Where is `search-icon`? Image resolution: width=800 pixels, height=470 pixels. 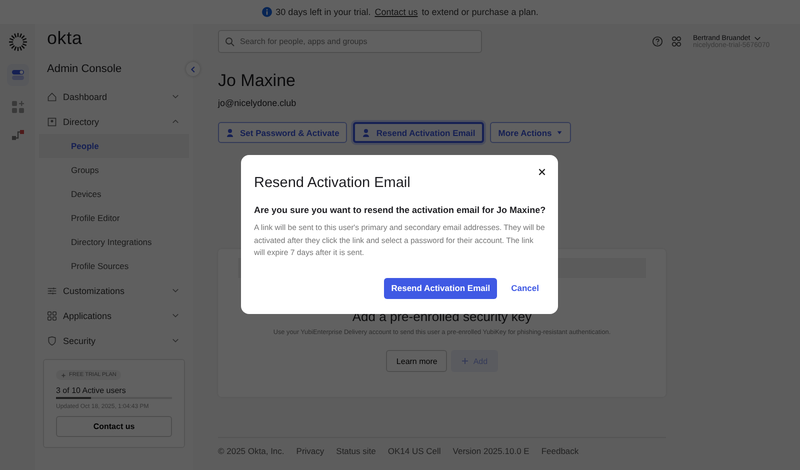 search-icon is located at coordinates (230, 41).